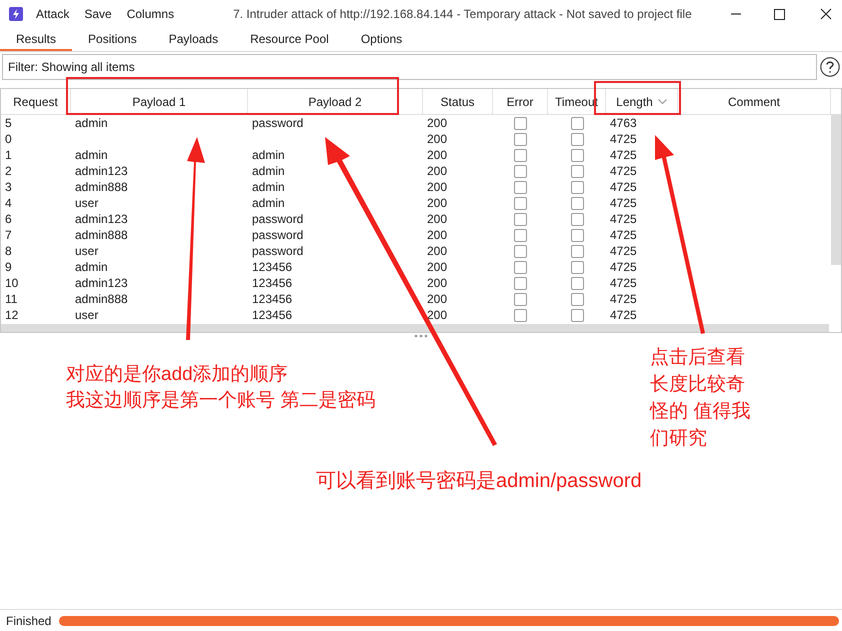 This screenshot has width=842, height=631. Describe the element at coordinates (98, 14) in the screenshot. I see `menu-item: Save` at that location.